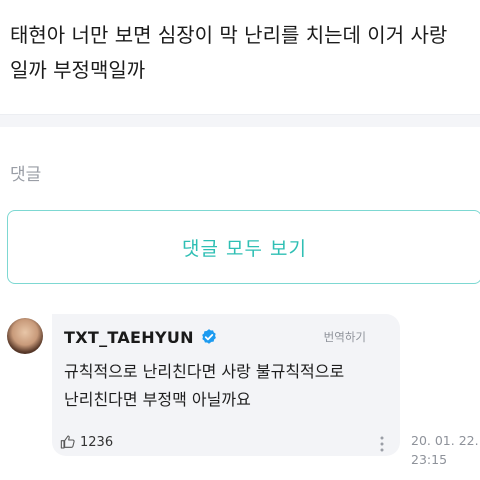 Image resolution: width=480 pixels, height=480 pixels. Describe the element at coordinates (129, 337) in the screenshot. I see `comment-author: TXT_TAEHYUN` at that location.